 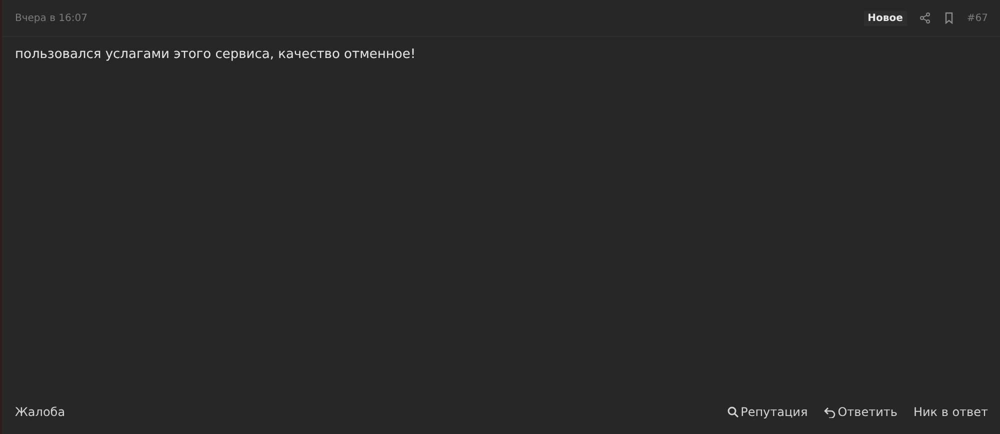 I want to click on report-link: Жалоба, so click(x=40, y=412).